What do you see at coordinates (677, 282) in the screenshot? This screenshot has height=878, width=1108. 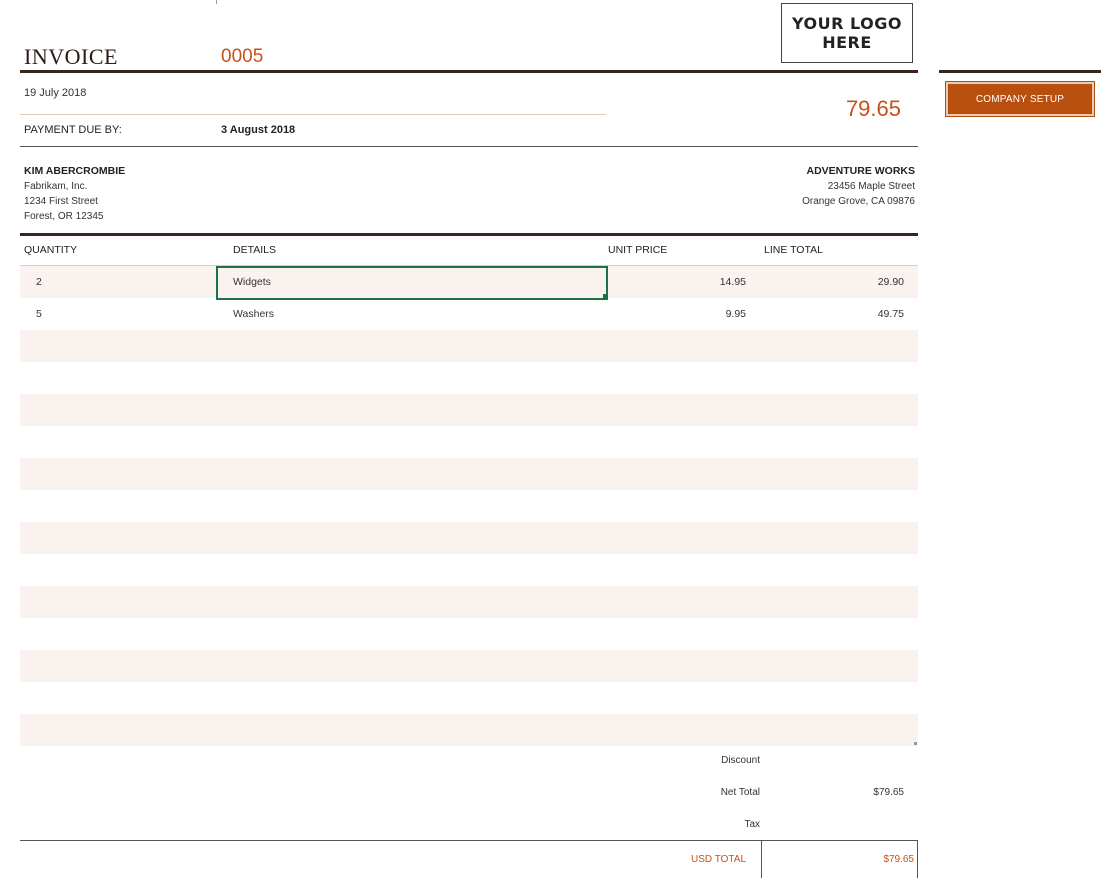 I see `cell-unit-price: 14.95` at bounding box center [677, 282].